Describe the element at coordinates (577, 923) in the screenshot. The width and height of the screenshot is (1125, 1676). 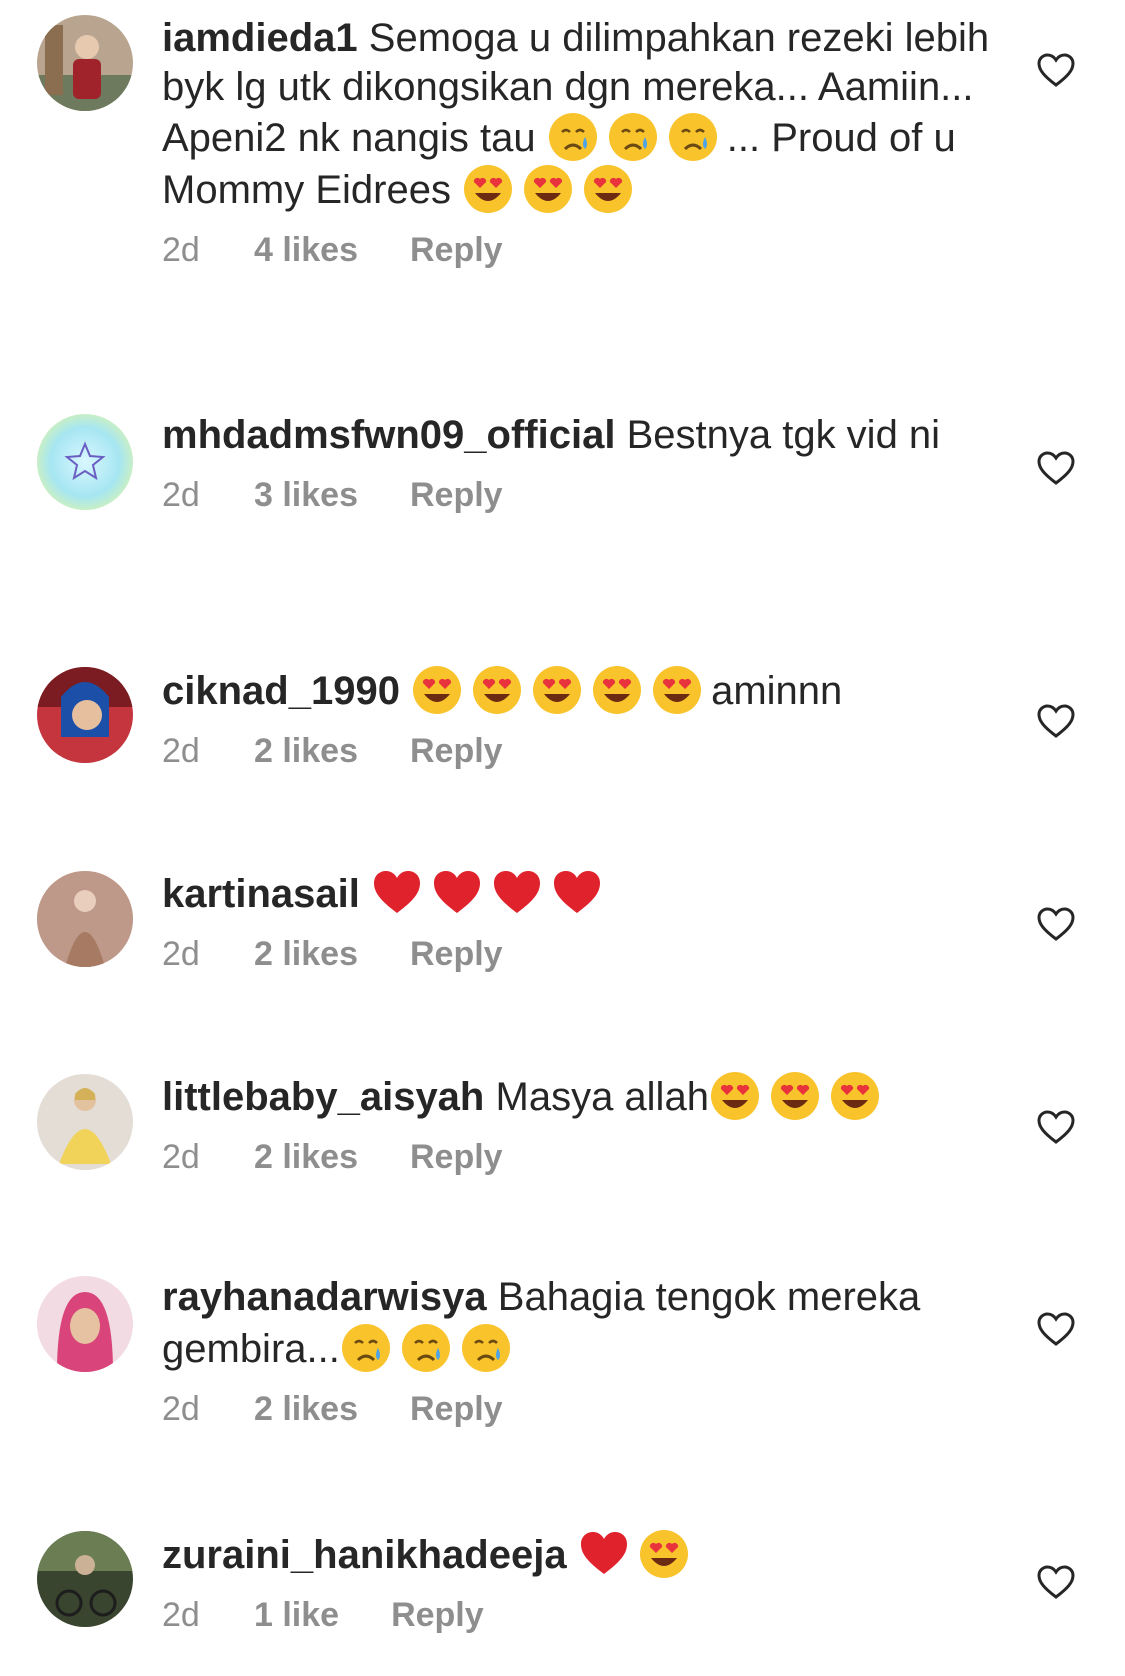
I see `comment-body: kartinasail 2d 2 likes Reply` at that location.